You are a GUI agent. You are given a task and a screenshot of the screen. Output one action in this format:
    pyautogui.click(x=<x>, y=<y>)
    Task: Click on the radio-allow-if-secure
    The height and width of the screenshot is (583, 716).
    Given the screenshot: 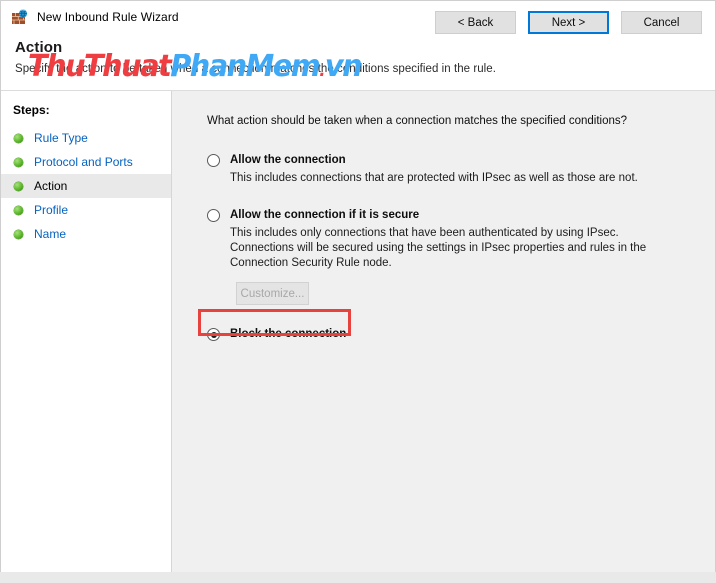 What is the action you would take?
    pyautogui.click(x=213, y=215)
    